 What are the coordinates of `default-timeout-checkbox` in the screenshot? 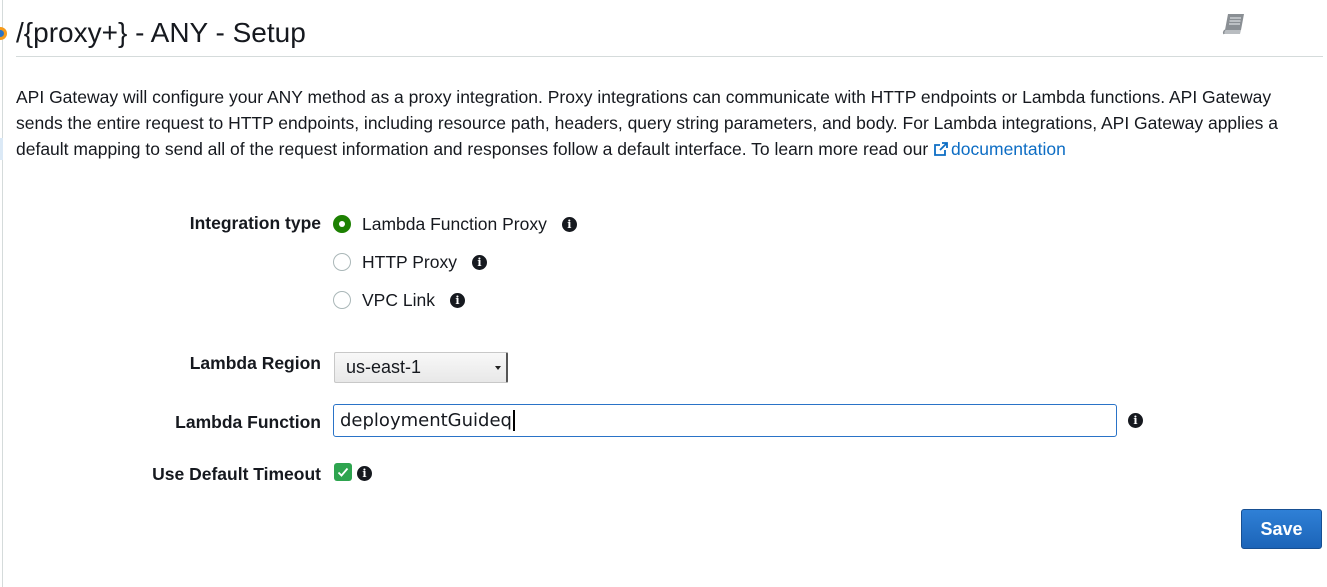 It's located at (343, 472).